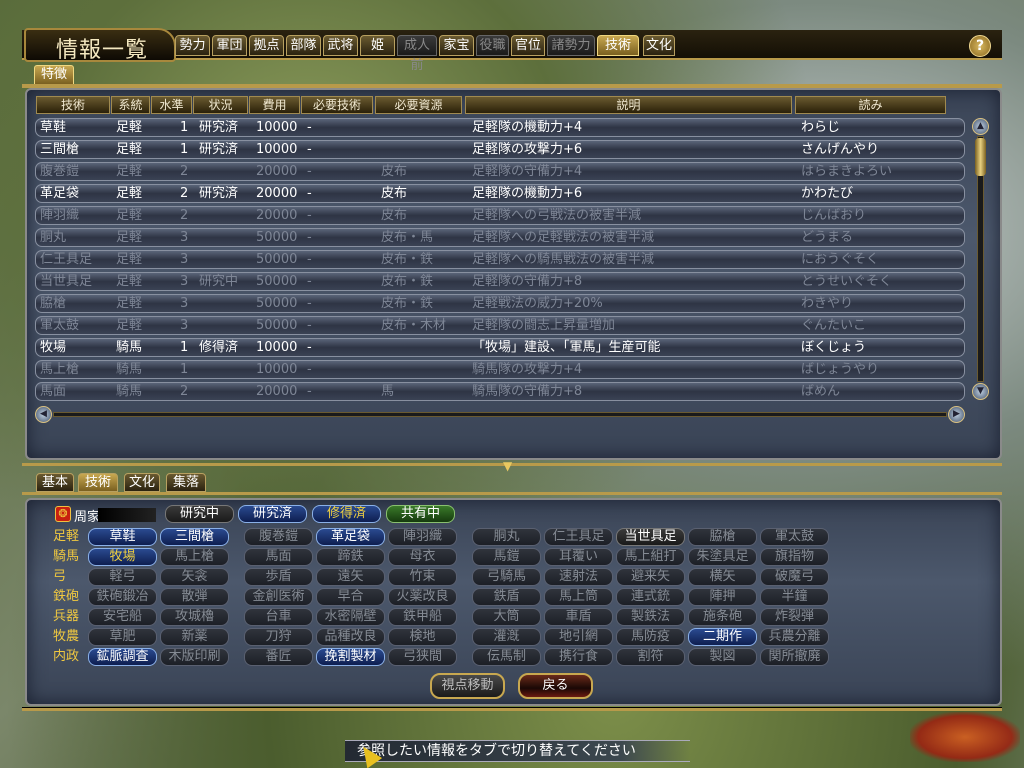  Describe the element at coordinates (194, 537) in the screenshot. I see `tech-cell: 三間槍` at that location.